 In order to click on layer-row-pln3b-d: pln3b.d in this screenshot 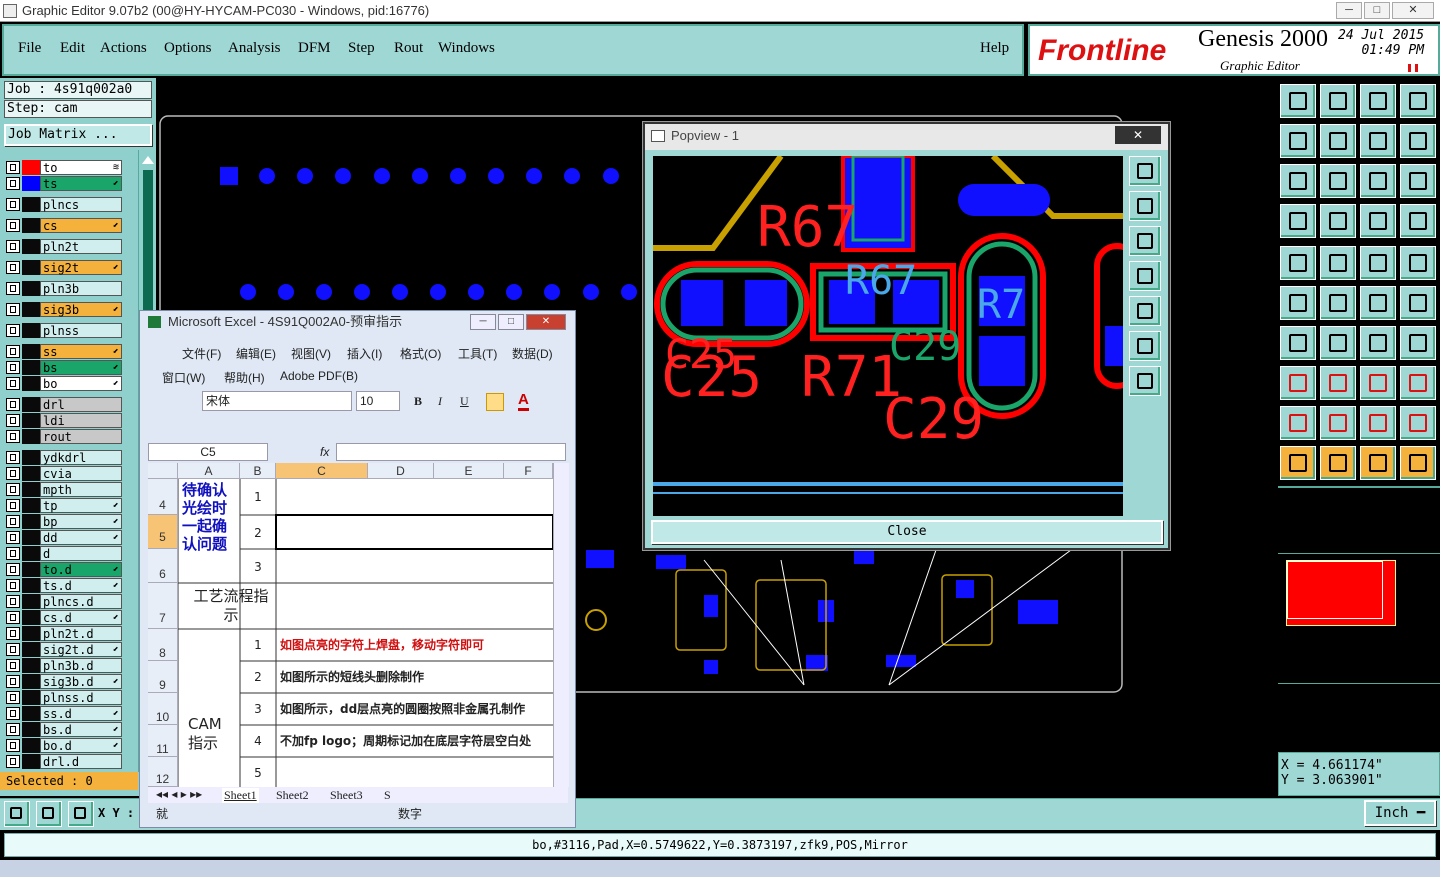, I will do `click(65, 665)`.